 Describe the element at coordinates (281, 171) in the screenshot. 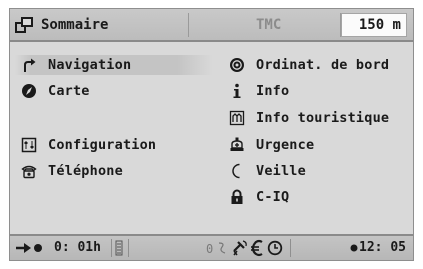

I see `menu-item-label: Veille` at that location.